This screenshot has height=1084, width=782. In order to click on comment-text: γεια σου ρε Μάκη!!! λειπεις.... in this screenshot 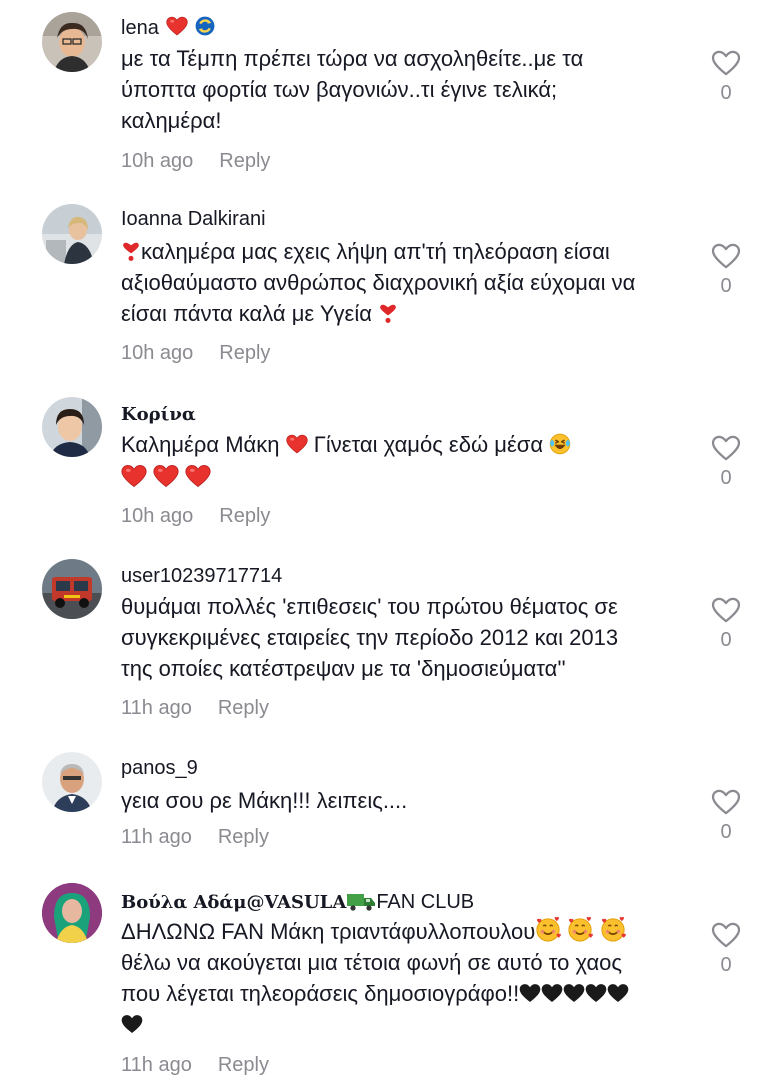, I will do `click(264, 800)`.